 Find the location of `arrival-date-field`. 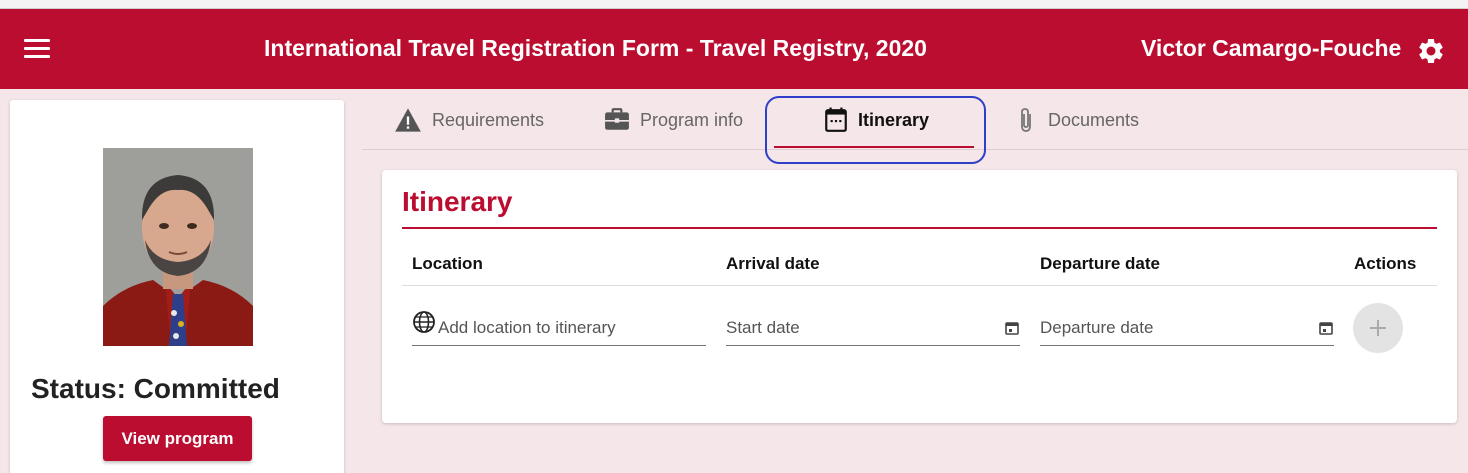

arrival-date-field is located at coordinates (873, 328).